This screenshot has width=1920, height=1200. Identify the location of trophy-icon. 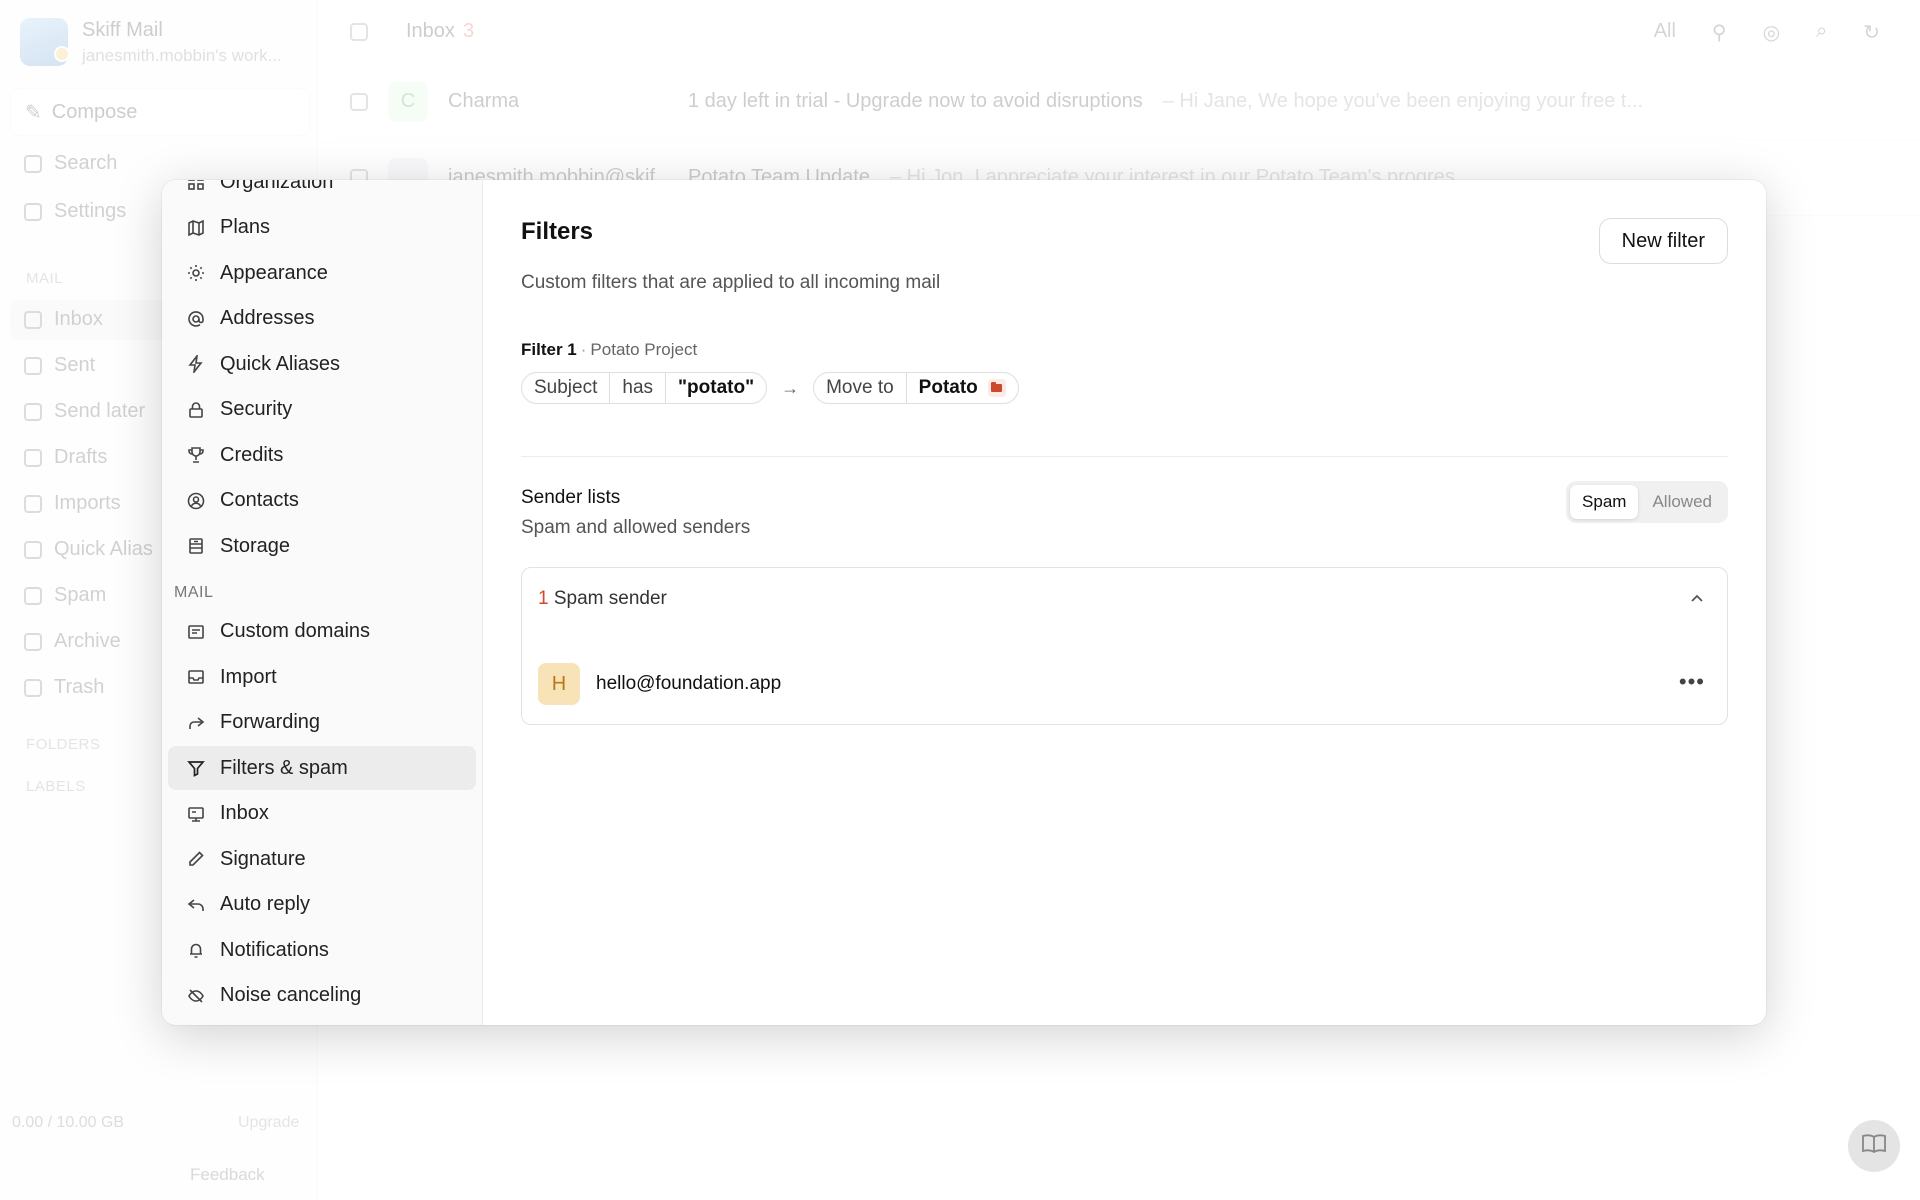
(196, 455).